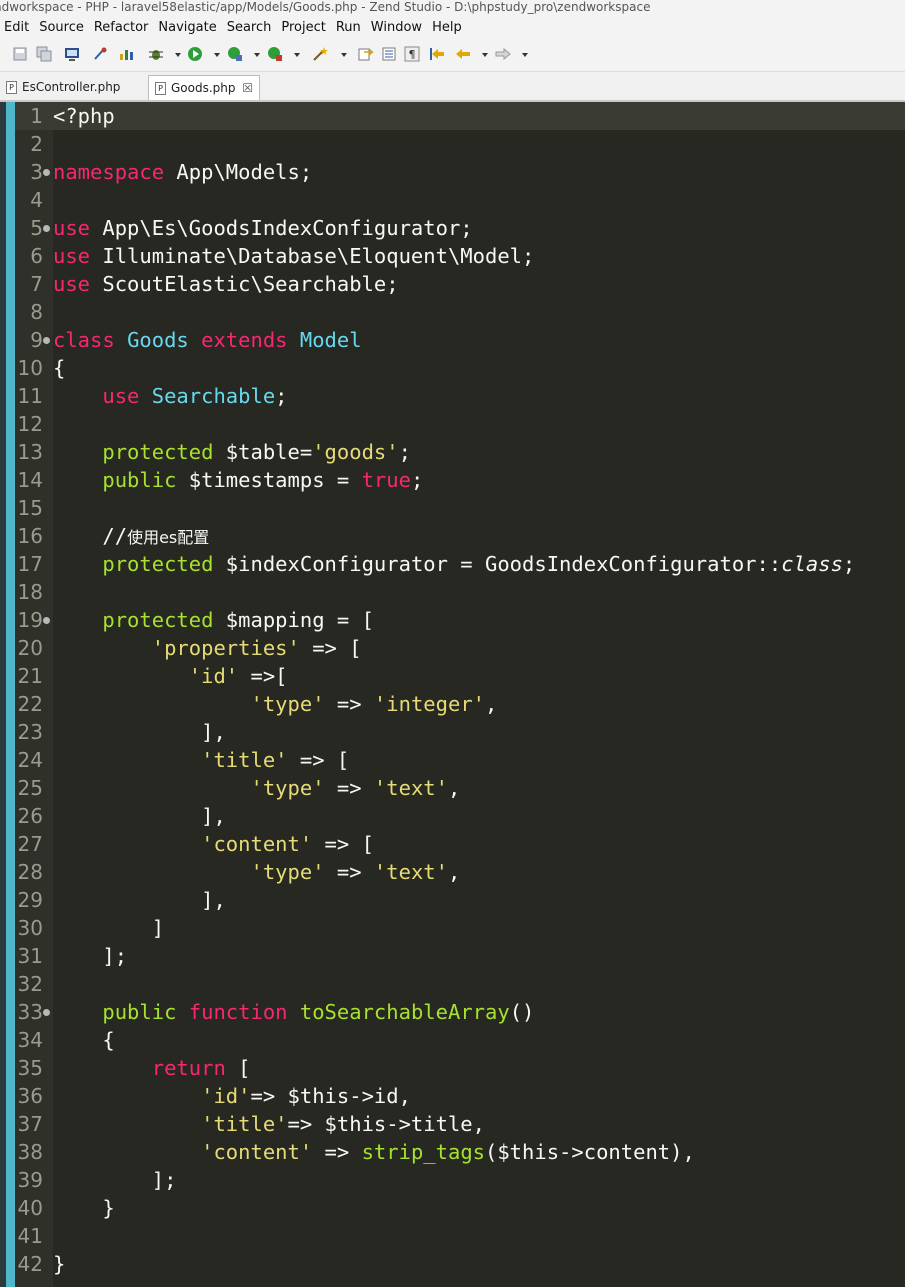  Describe the element at coordinates (438, 54) in the screenshot. I see `last-edit-icon` at that location.